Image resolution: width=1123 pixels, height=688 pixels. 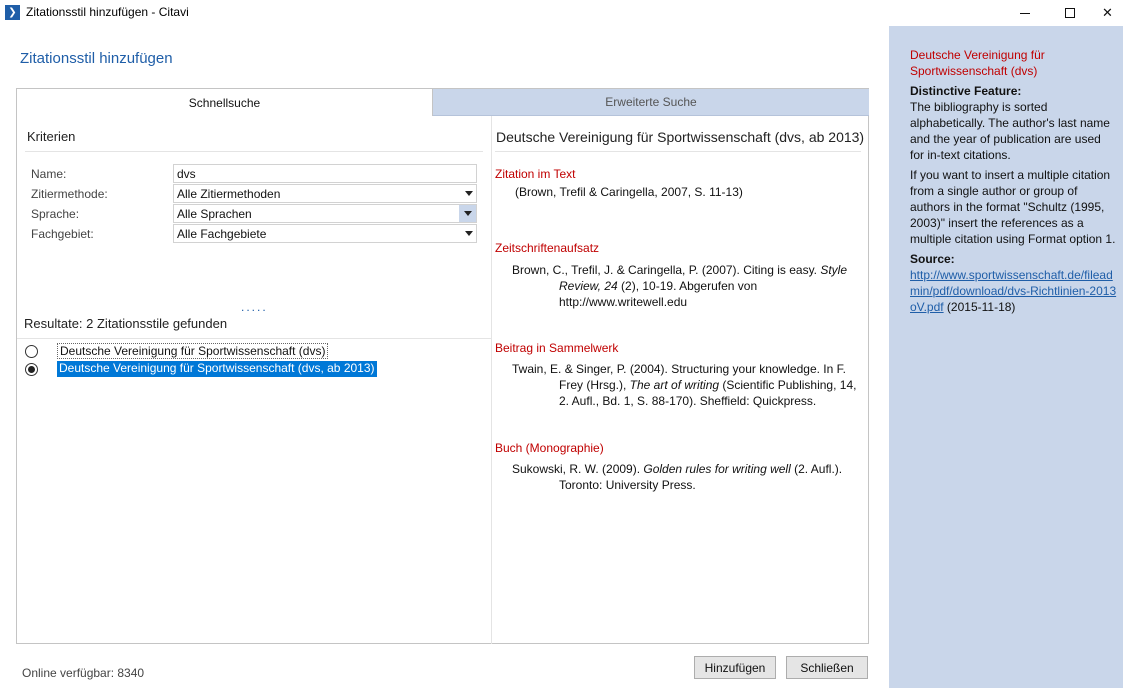 What do you see at coordinates (325, 193) in the screenshot?
I see `method-select: Alle Zitiermethoden` at bounding box center [325, 193].